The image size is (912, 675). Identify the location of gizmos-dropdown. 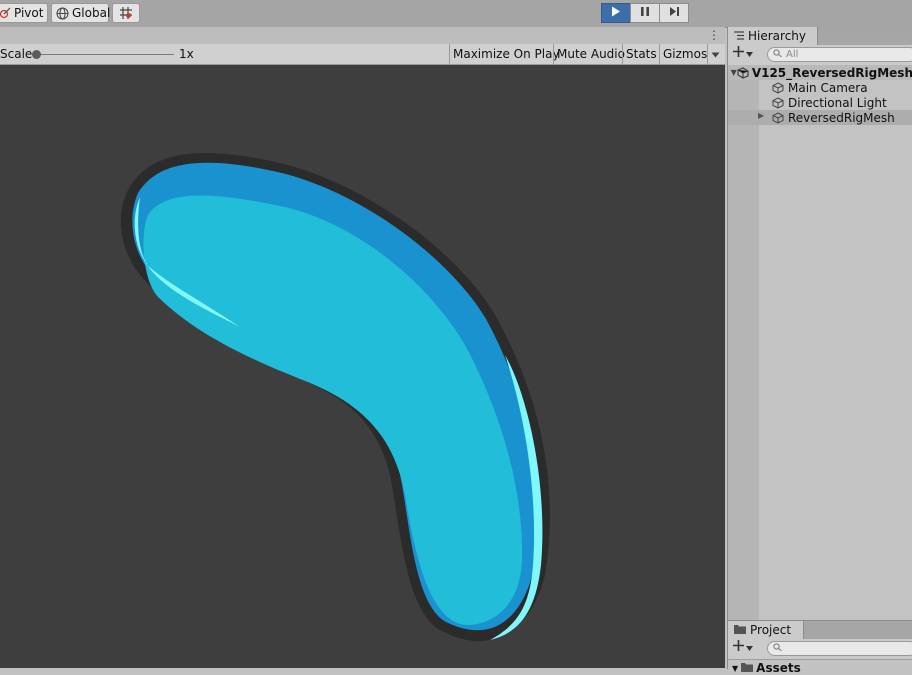
(716, 54).